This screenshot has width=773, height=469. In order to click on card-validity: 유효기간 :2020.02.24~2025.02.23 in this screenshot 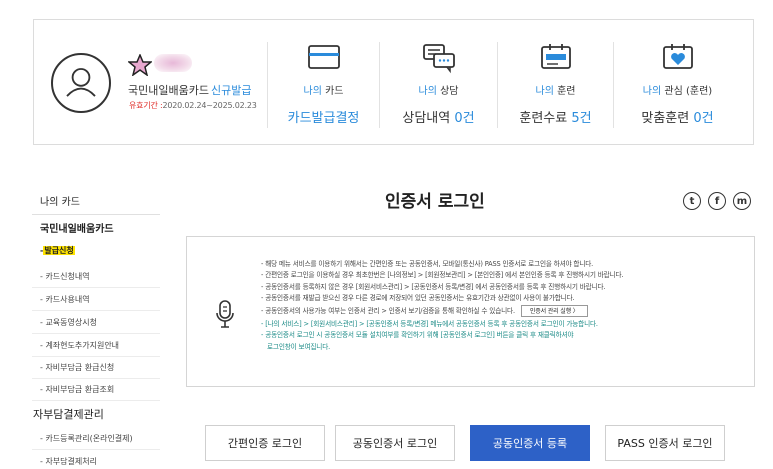, I will do `click(193, 105)`.